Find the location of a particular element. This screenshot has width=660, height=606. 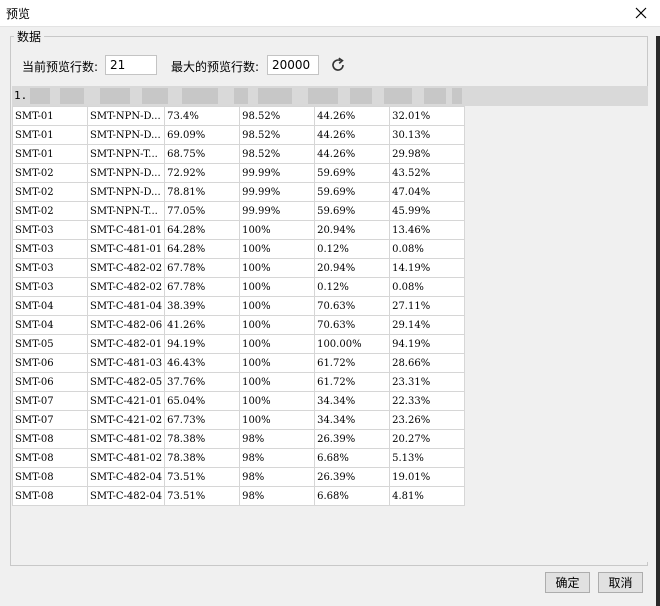

max-rows-input: 20000 is located at coordinates (293, 65).